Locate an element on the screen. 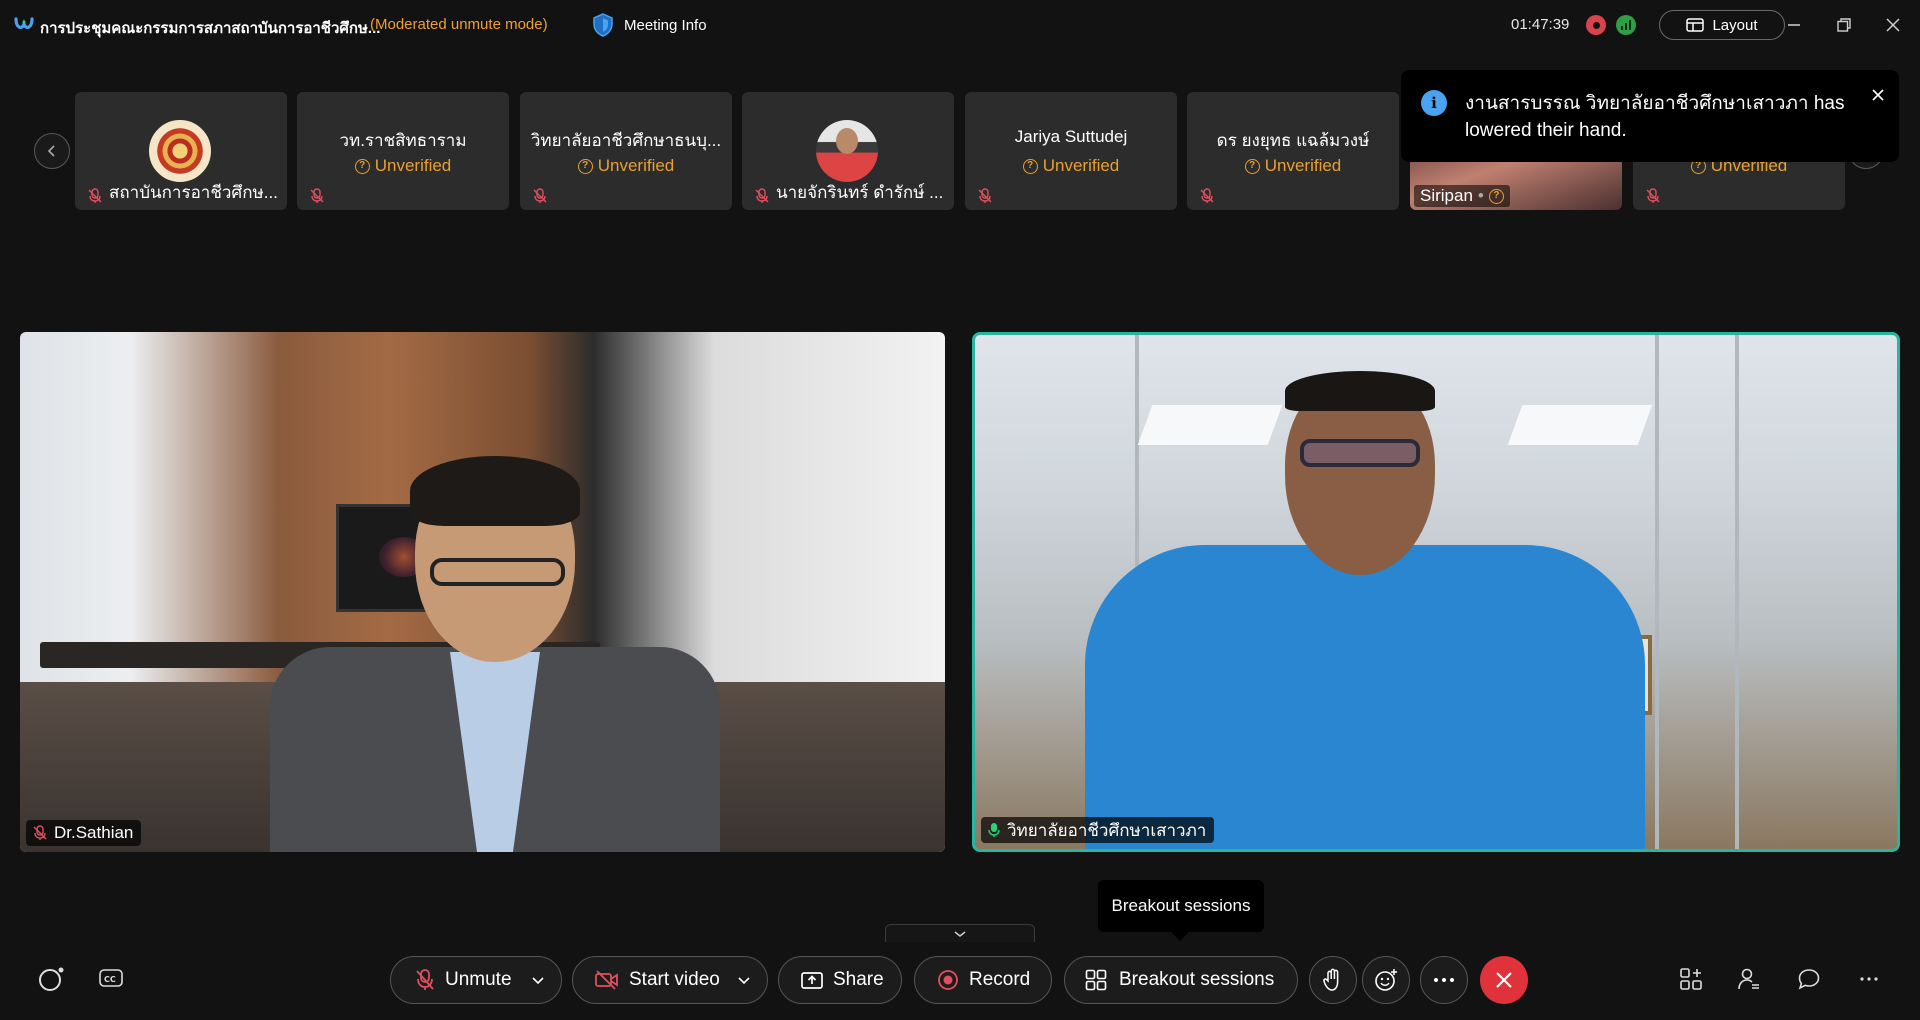 Image resolution: width=1920 pixels, height=1020 pixels. minimize-button is located at coordinates (1794, 25).